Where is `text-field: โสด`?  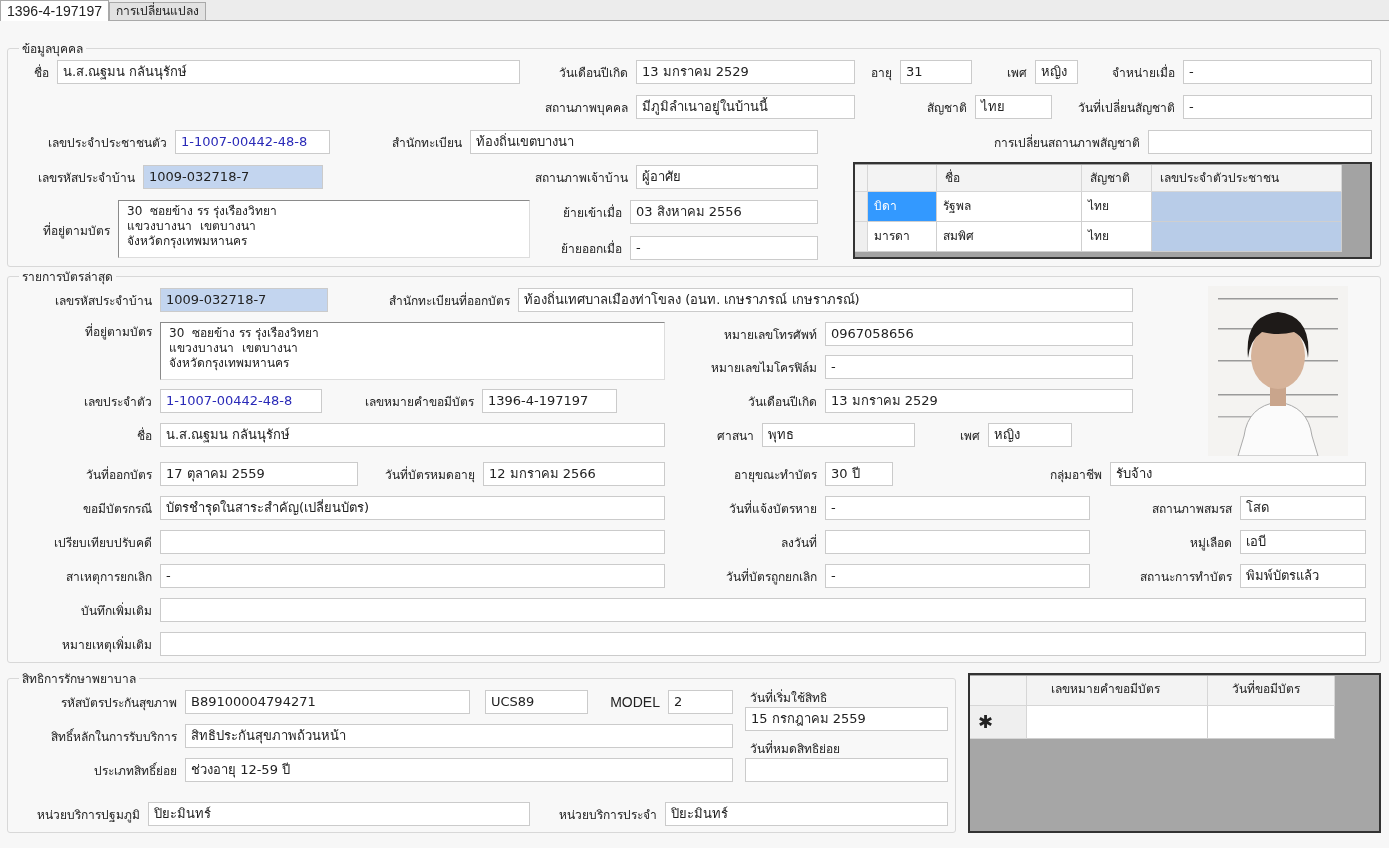
text-field: โสด is located at coordinates (1303, 508).